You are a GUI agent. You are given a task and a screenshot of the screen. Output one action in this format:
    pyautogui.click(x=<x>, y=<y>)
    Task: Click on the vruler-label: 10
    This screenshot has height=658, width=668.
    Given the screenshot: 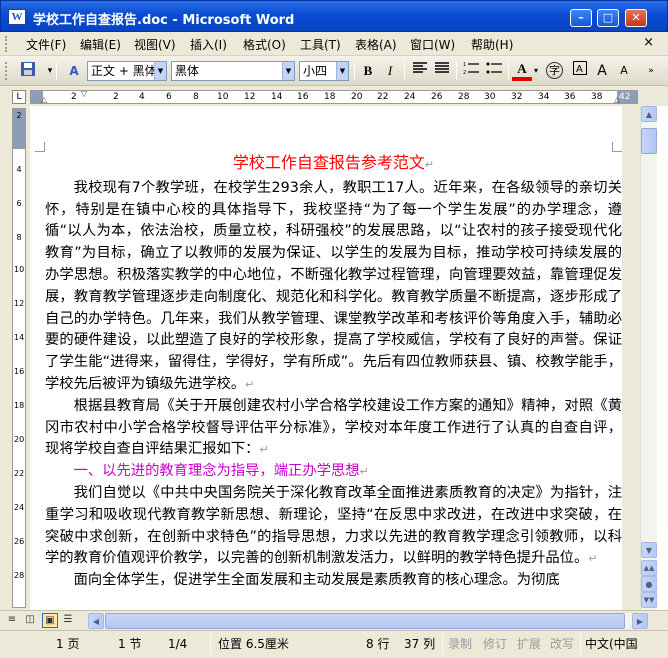 What is the action you would take?
    pyautogui.click(x=19, y=269)
    